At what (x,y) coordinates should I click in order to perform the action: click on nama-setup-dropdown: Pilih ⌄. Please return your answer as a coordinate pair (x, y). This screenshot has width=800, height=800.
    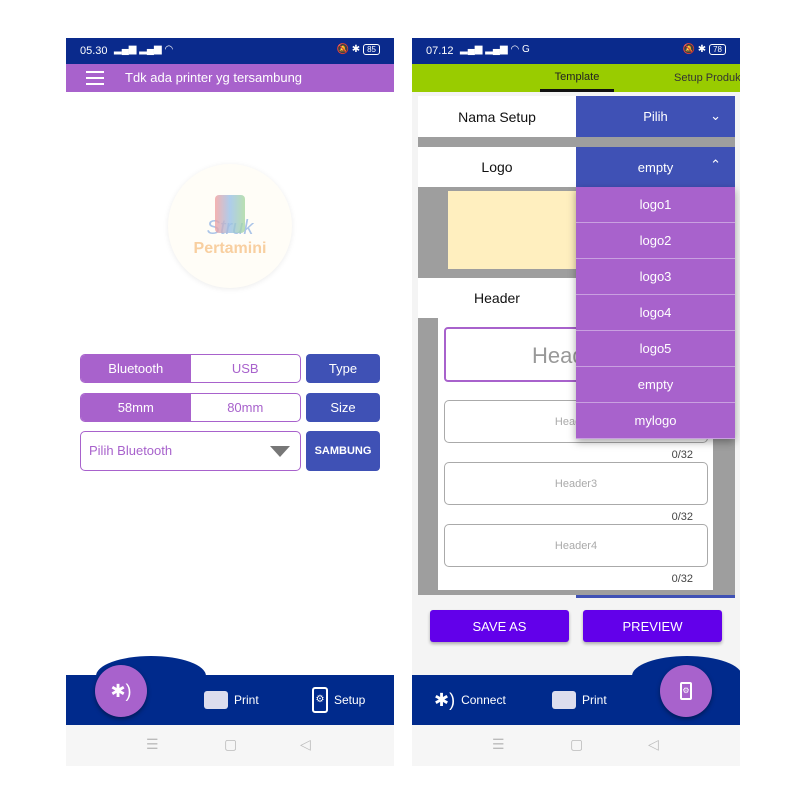
    Looking at the image, I should click on (655, 116).